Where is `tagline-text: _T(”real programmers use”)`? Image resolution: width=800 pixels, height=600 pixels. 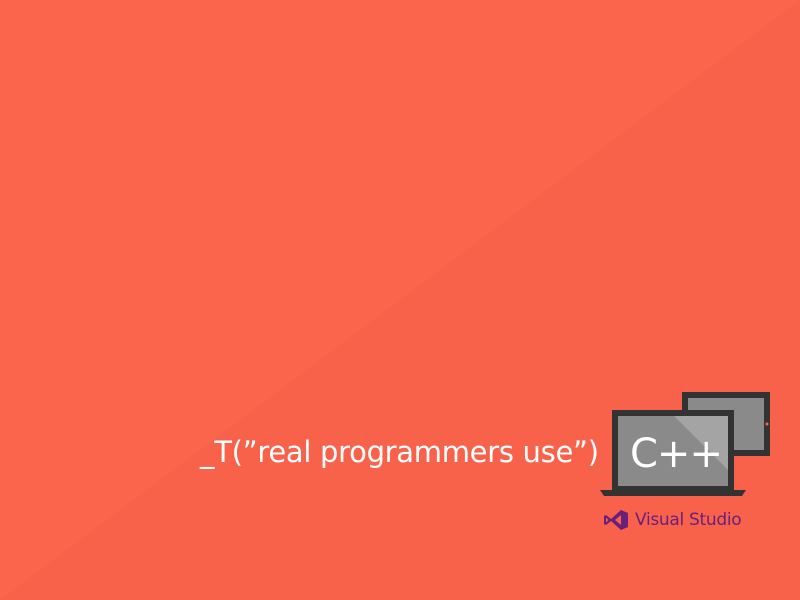
tagline-text: _T(”real programmers use”) is located at coordinates (399, 452).